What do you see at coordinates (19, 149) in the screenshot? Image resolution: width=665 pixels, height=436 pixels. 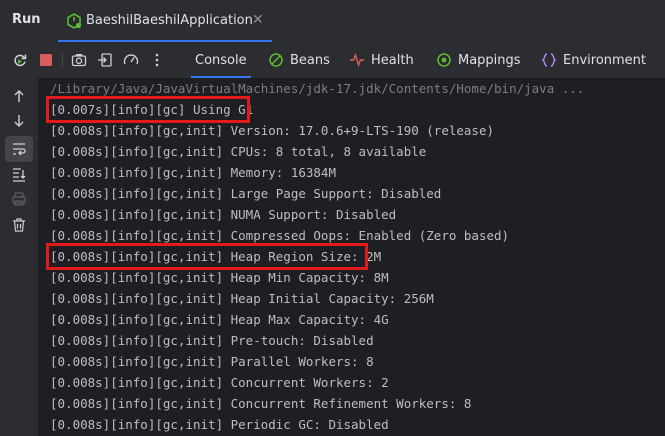 I see `soft-wrap-icon` at bounding box center [19, 149].